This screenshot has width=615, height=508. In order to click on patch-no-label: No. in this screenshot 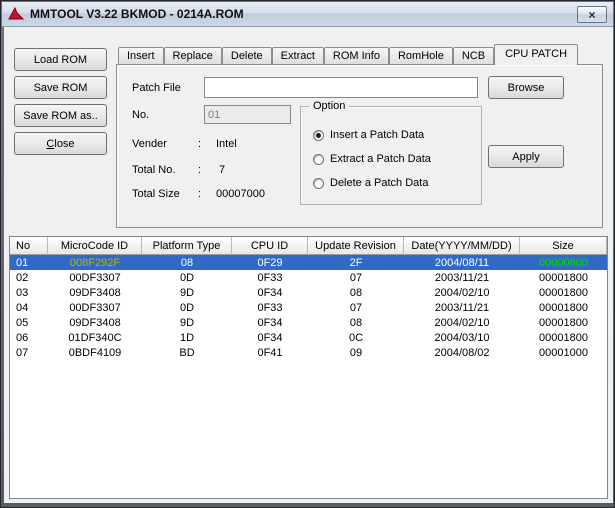, I will do `click(141, 115)`.